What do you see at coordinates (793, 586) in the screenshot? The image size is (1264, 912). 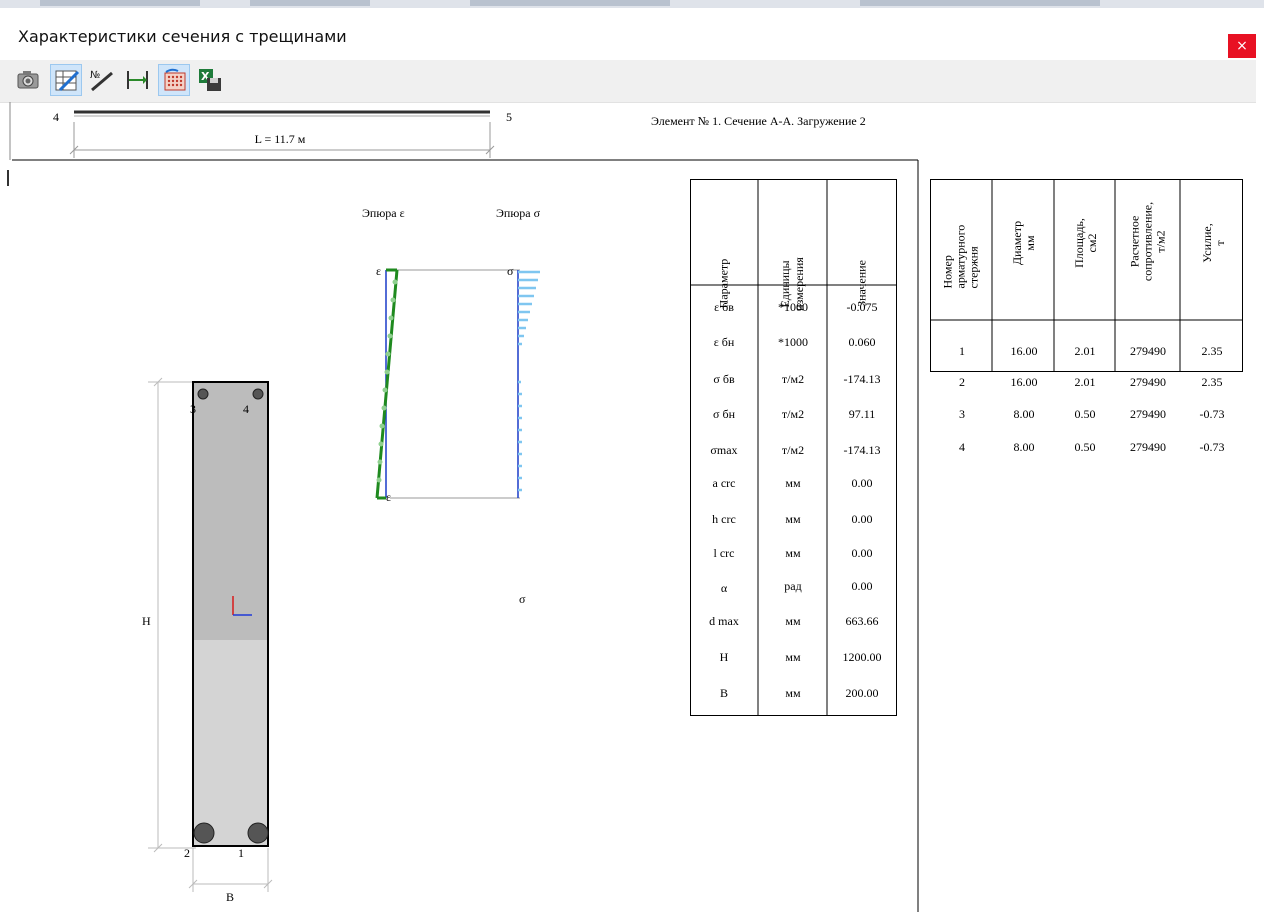 I see `unit-cell: рад` at bounding box center [793, 586].